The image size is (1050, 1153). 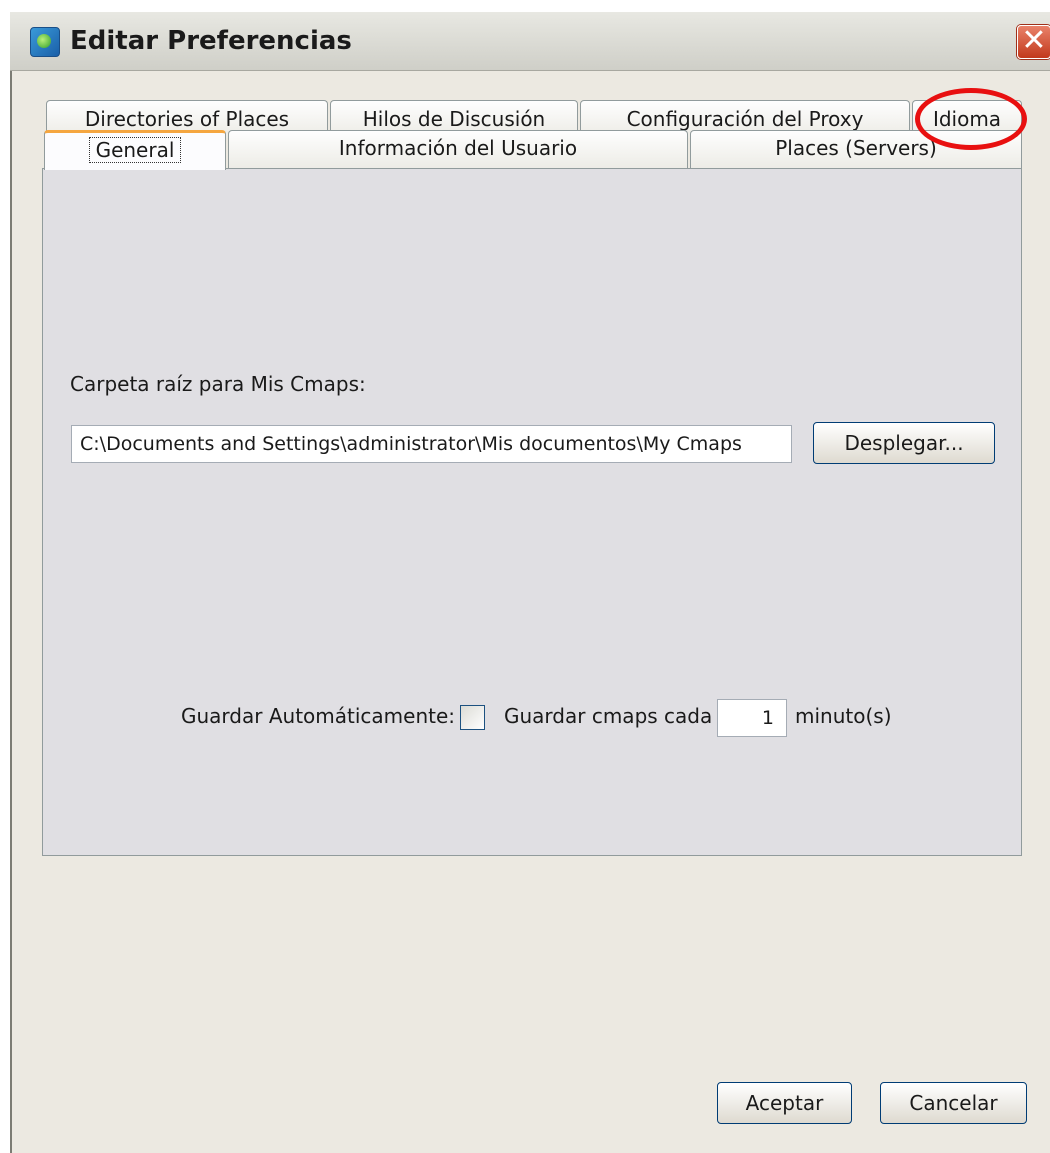 What do you see at coordinates (530, 41) in the screenshot?
I see `title-bar: Editar Preferencias ✕` at bounding box center [530, 41].